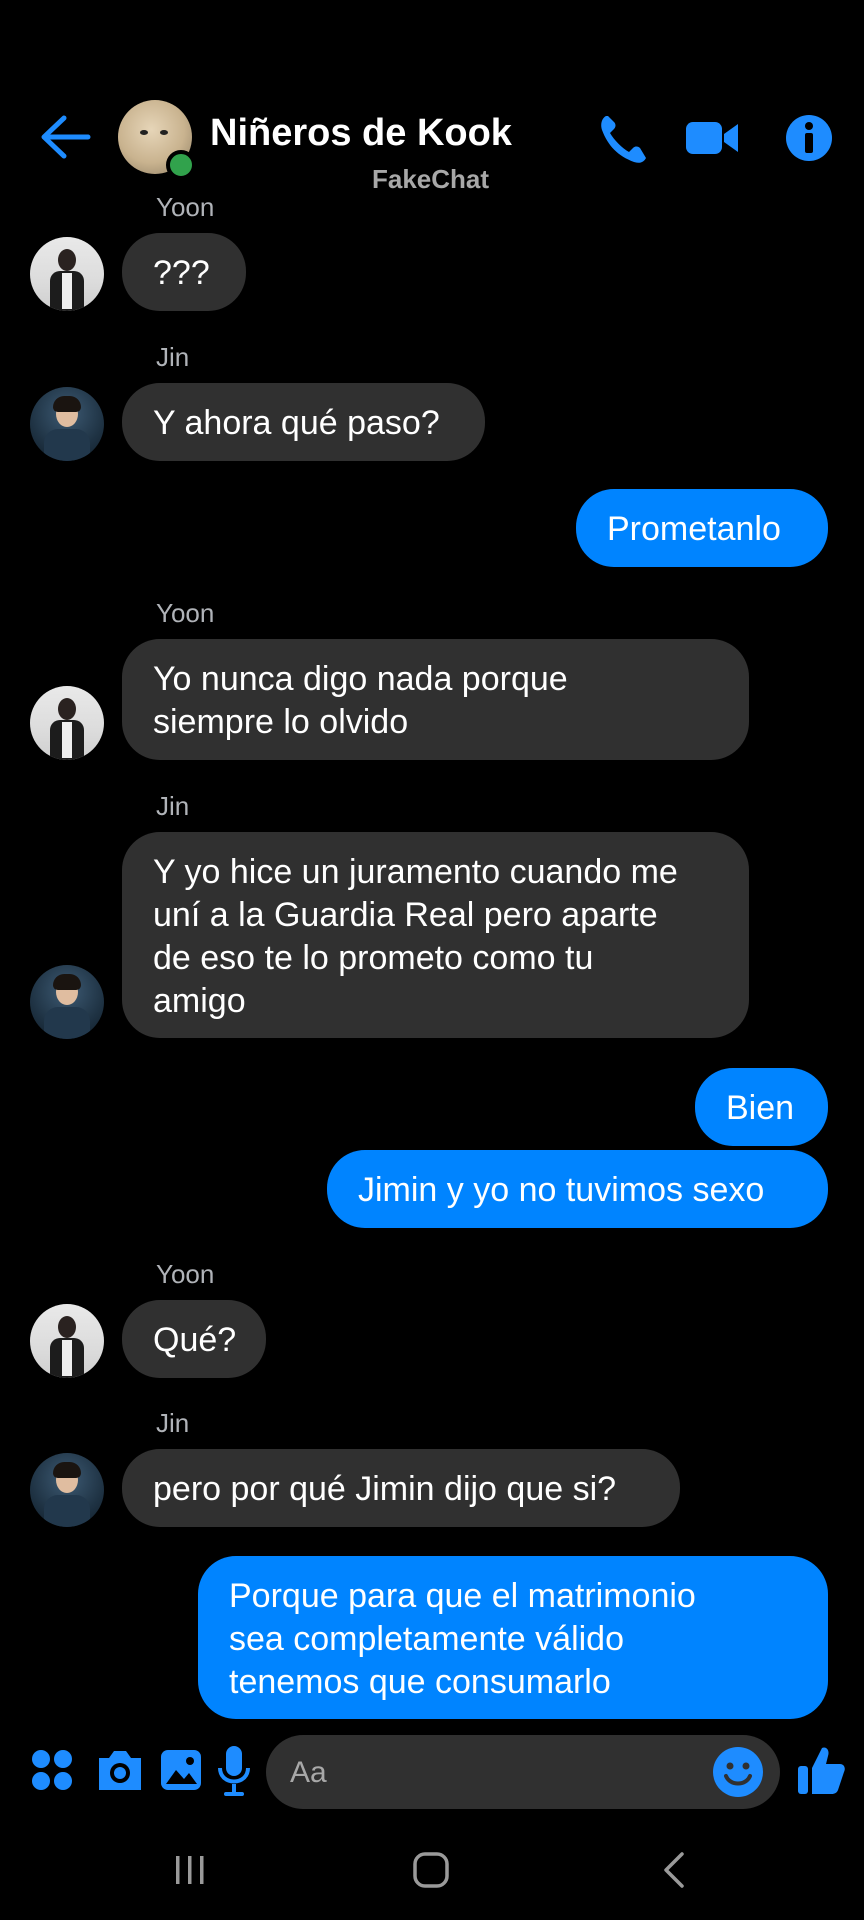 The width and height of the screenshot is (864, 1920). Describe the element at coordinates (308, 1772) in the screenshot. I see `message-input-placeholder: Aa` at that location.